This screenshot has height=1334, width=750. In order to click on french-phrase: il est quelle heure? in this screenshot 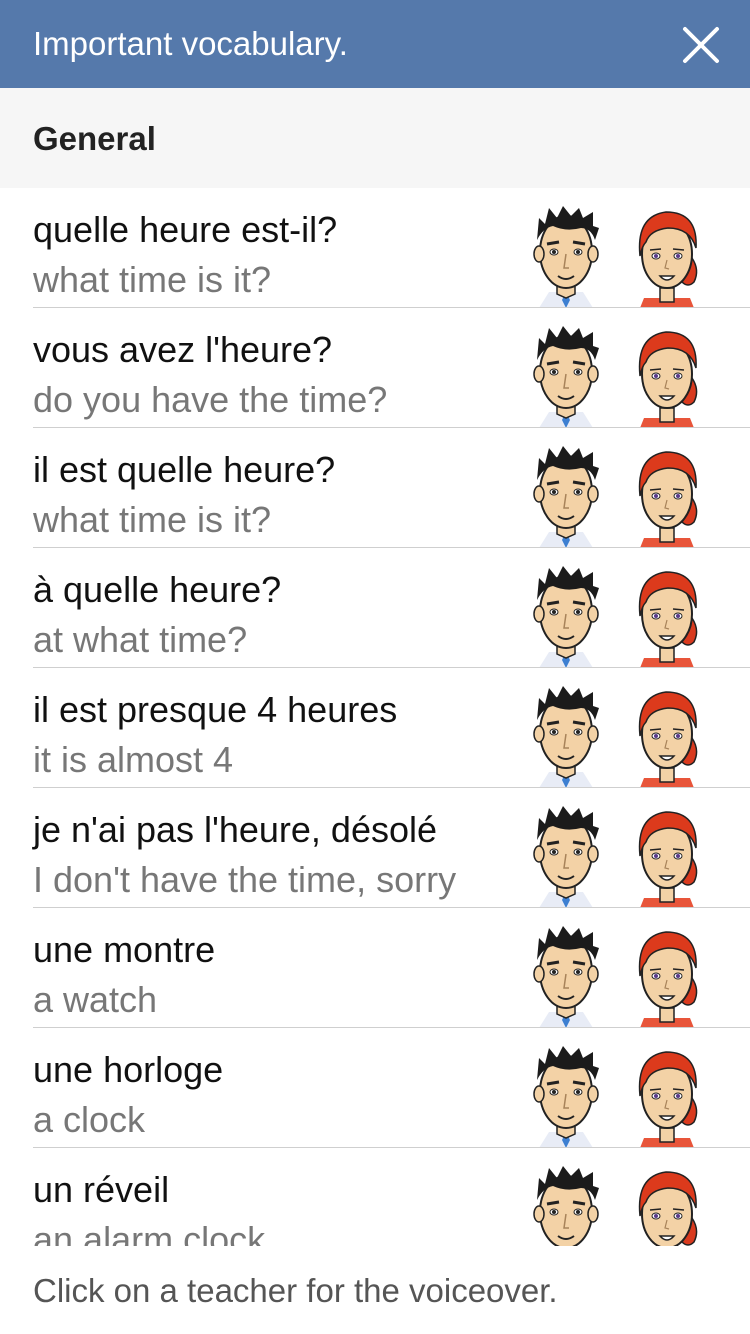, I will do `click(184, 469)`.